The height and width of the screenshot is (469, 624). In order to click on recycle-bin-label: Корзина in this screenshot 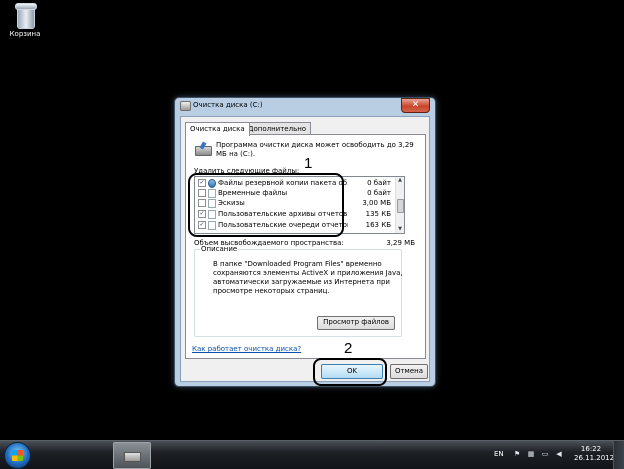, I will do `click(25, 34)`.